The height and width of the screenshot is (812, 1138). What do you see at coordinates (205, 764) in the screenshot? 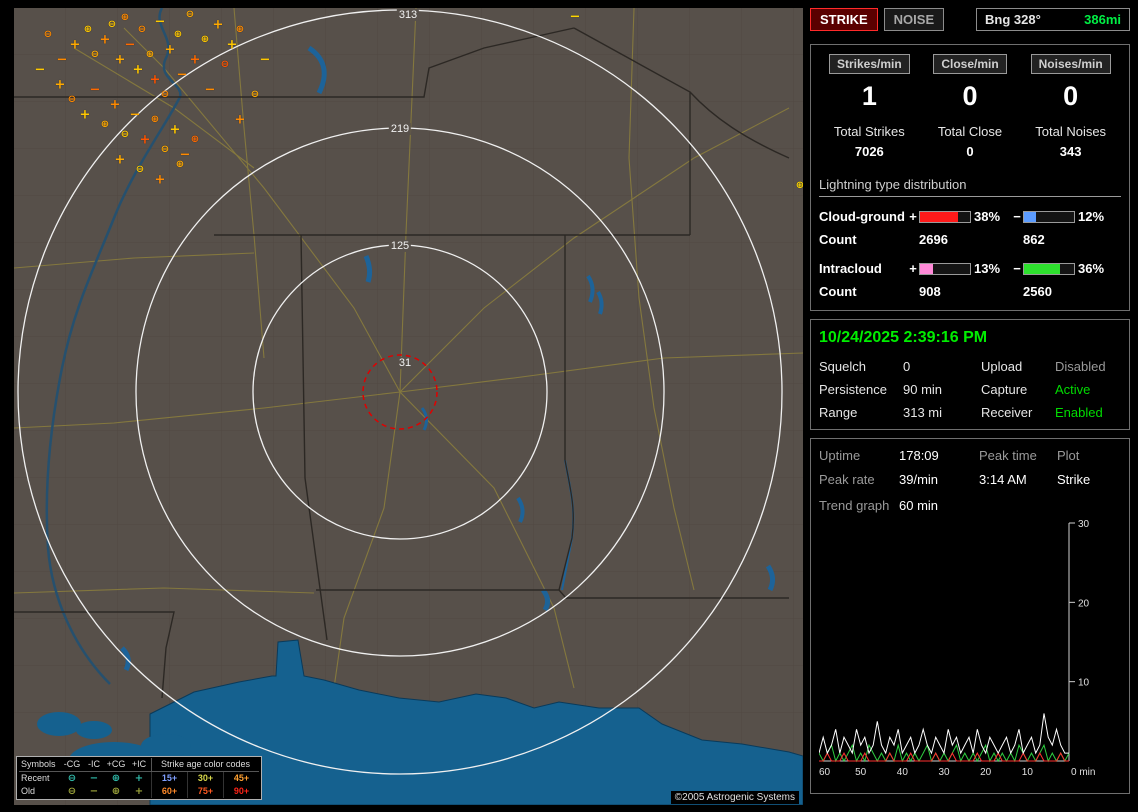
I see `legend-age-title: Strike age color codes` at bounding box center [205, 764].